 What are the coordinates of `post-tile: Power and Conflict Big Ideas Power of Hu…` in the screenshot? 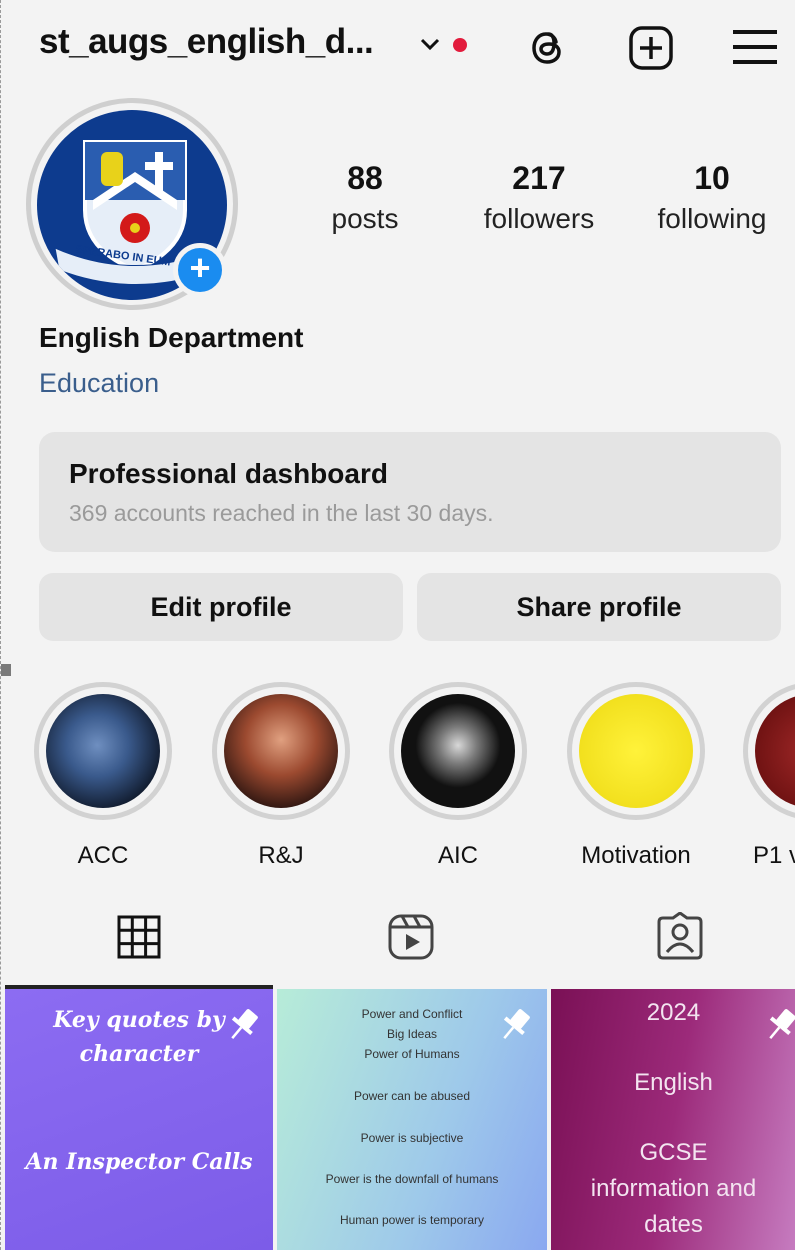 It's located at (412, 1119).